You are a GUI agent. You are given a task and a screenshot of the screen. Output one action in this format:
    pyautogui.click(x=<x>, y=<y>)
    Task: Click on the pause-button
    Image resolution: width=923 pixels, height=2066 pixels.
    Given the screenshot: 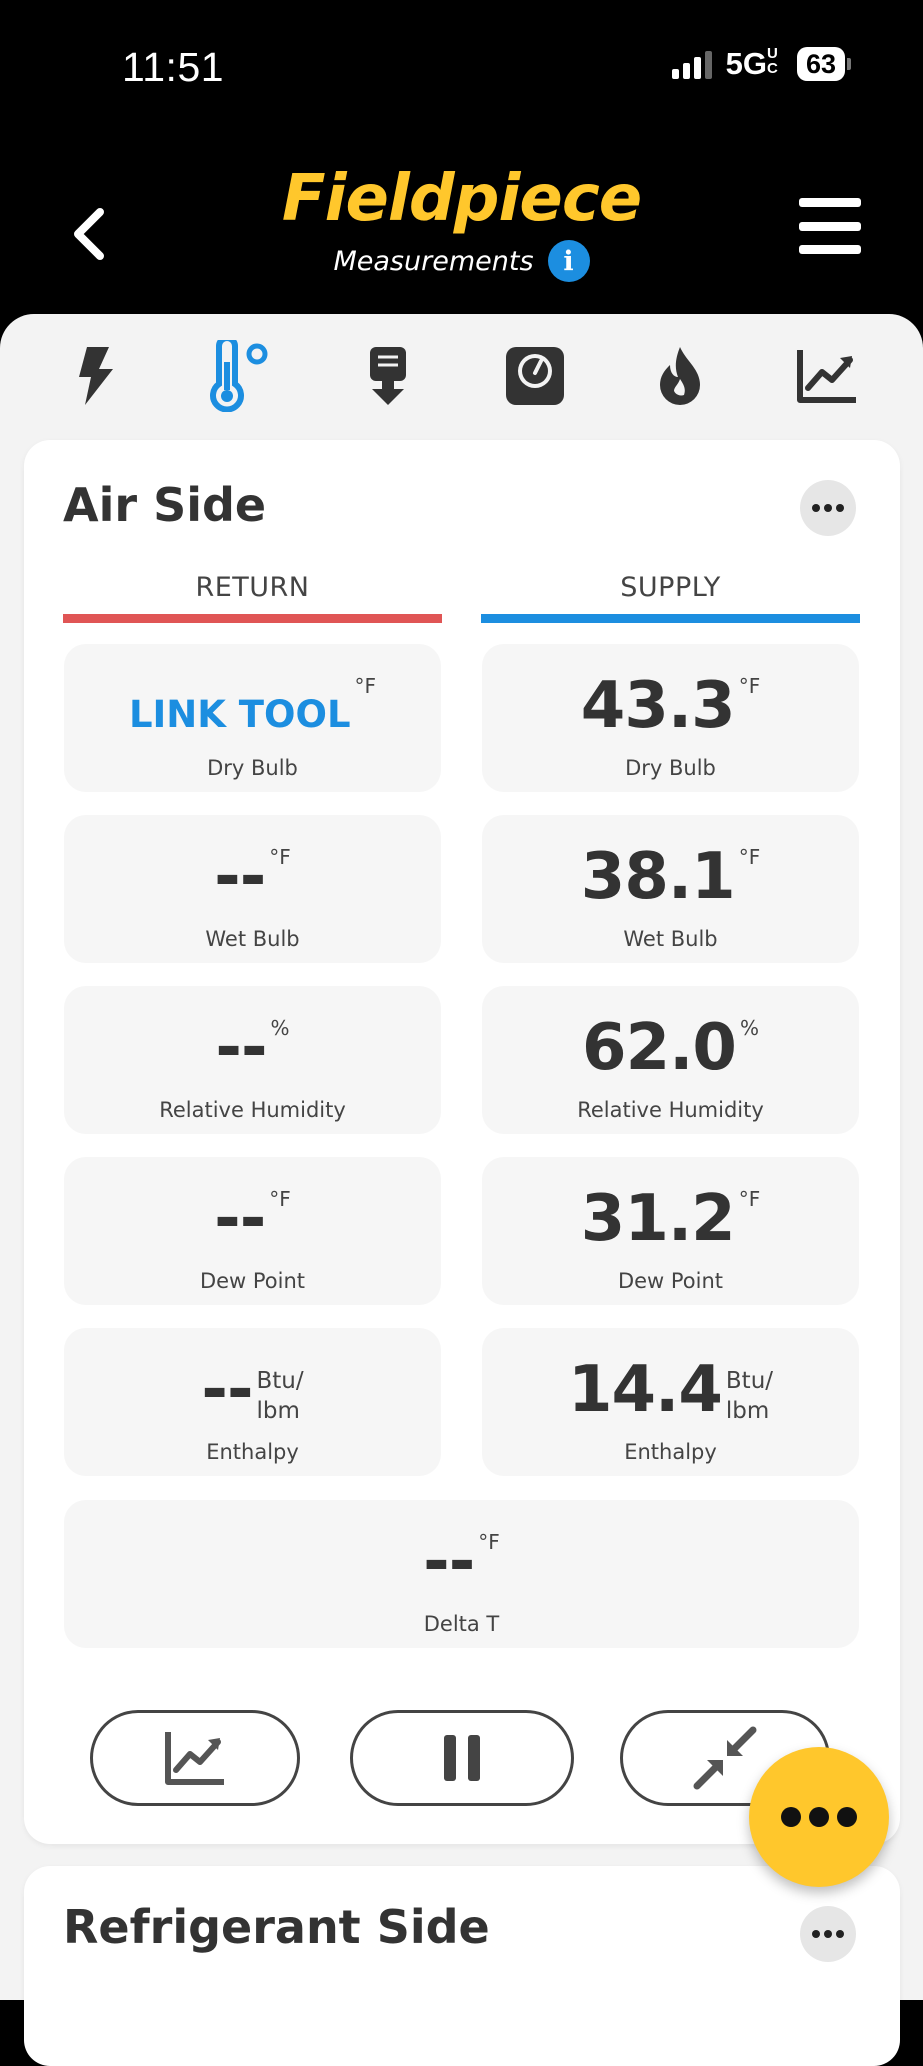 What is the action you would take?
    pyautogui.click(x=462, y=1758)
    